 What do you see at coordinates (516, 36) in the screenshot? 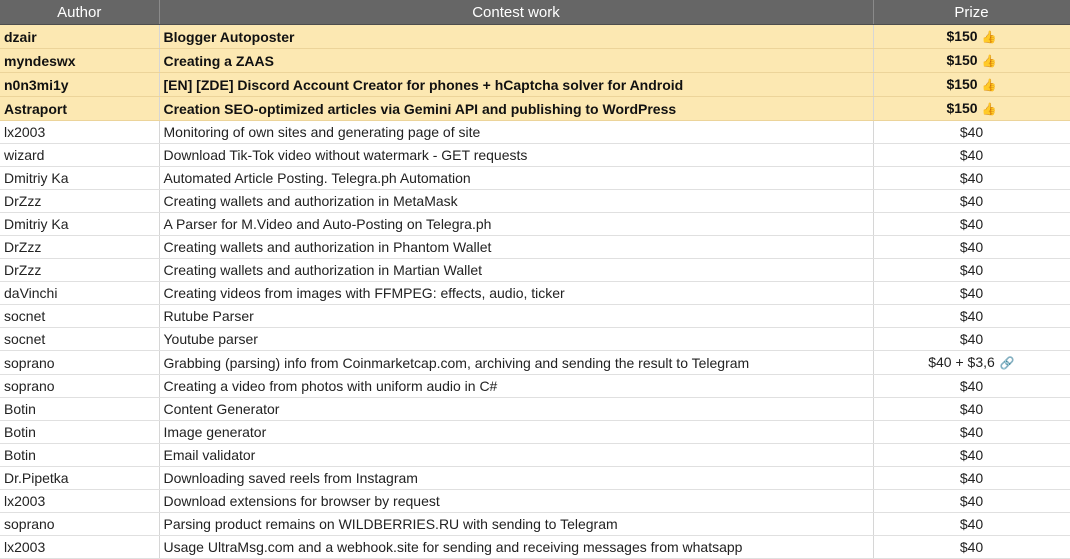
I see `work-cell: Blogger Autoposter` at bounding box center [516, 36].